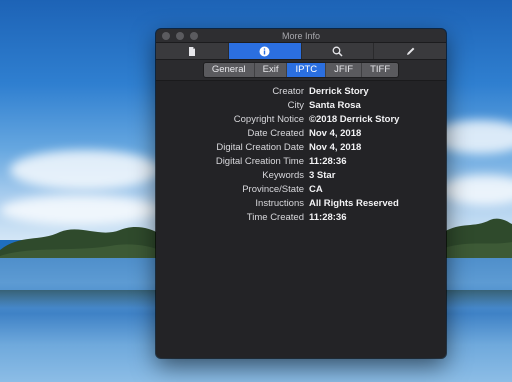 The height and width of the screenshot is (382, 512). Describe the element at coordinates (339, 91) in the screenshot. I see `metadata-value: Derrick Story` at that location.